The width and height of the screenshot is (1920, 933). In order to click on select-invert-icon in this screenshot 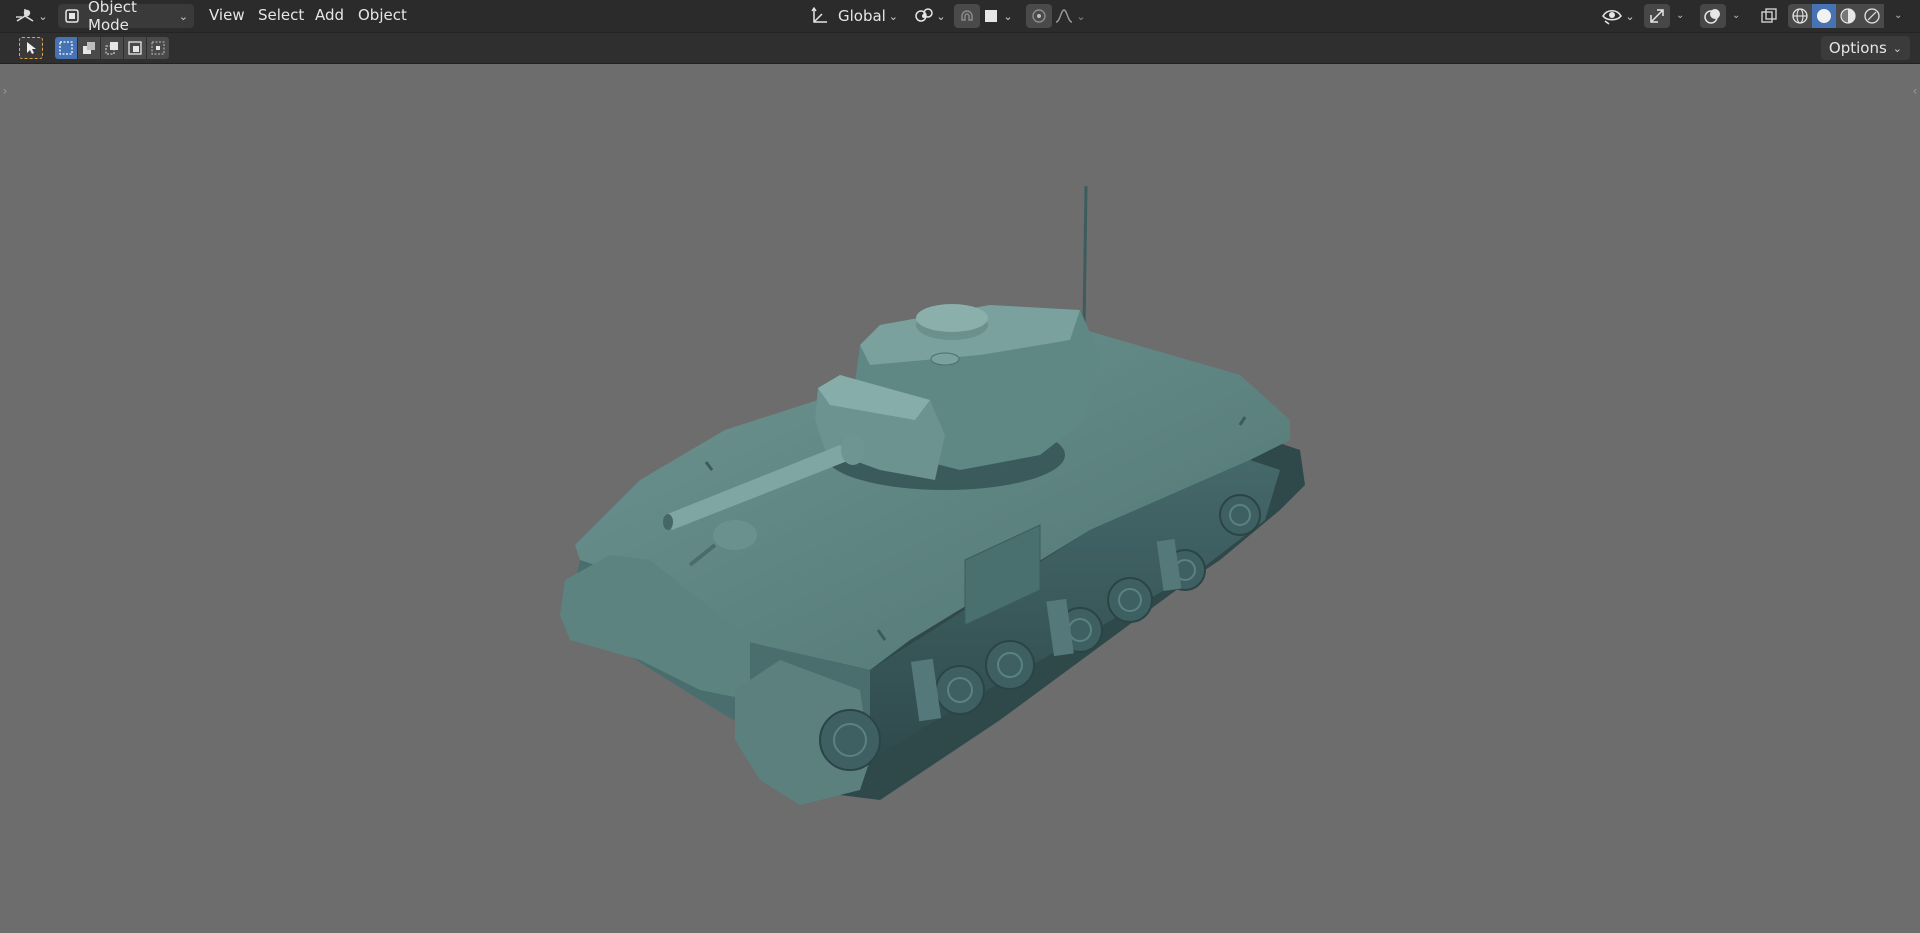, I will do `click(135, 48)`.